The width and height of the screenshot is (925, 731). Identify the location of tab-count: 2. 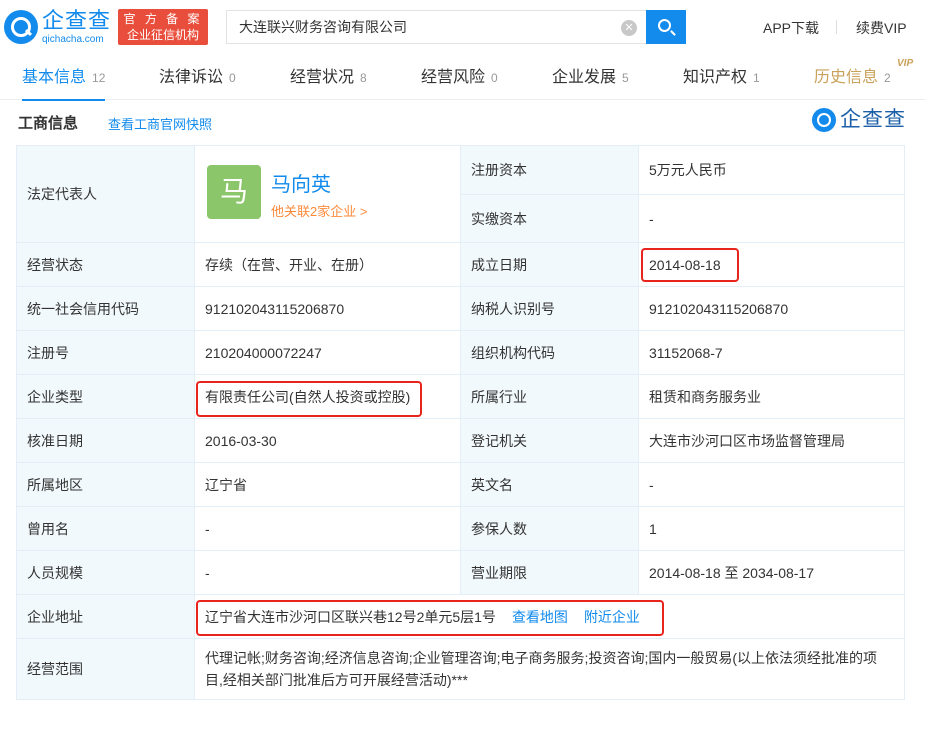
(887, 78).